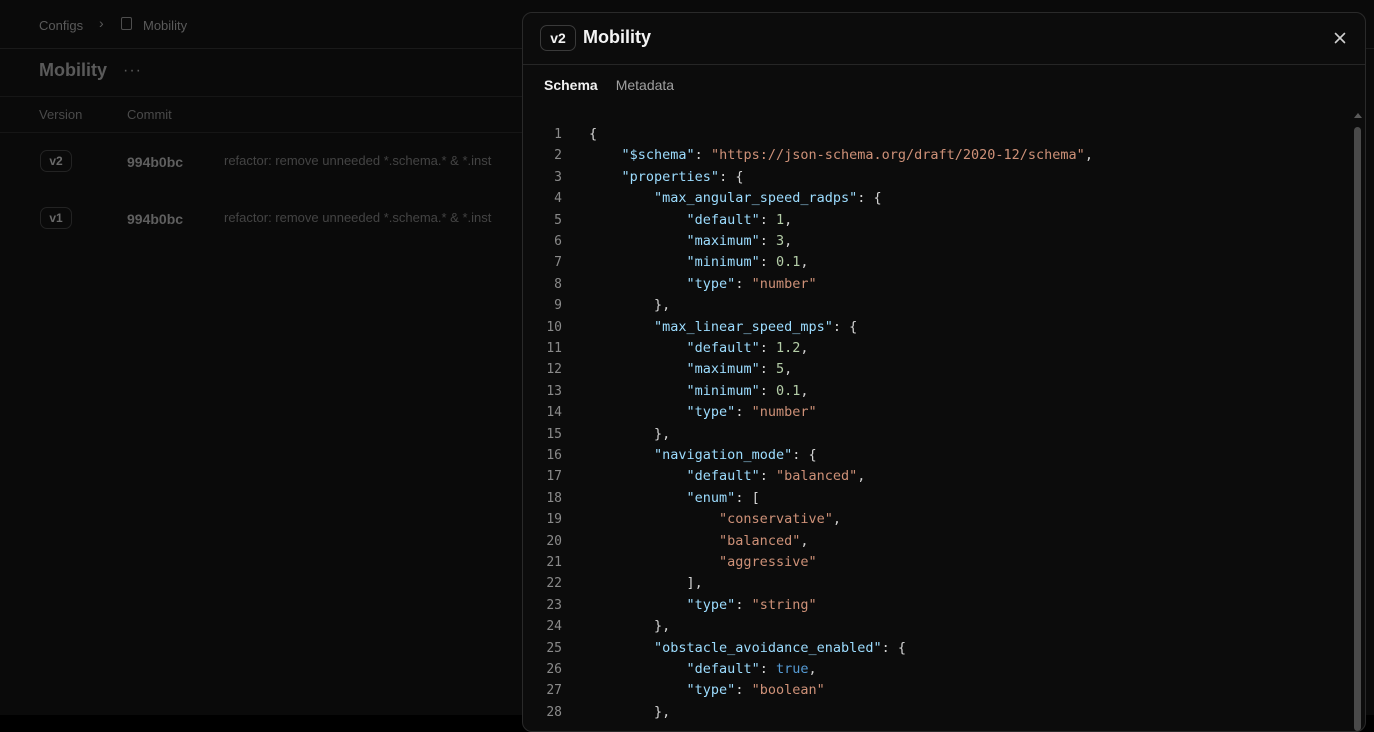  I want to click on line-number: 9, so click(558, 306).